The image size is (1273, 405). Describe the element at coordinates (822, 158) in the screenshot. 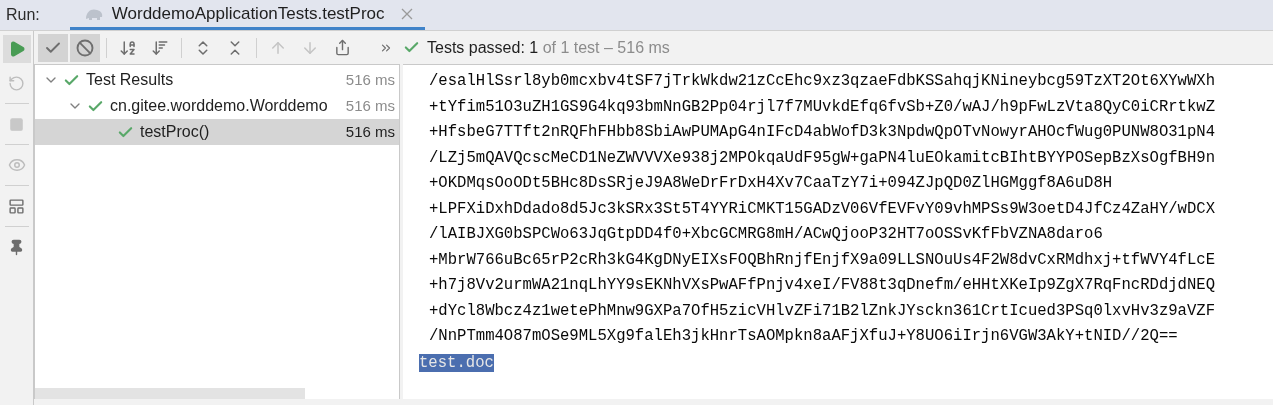

I see `console-line: /LZj5mQAVQcscMeCD1NeZWVVVXe938j2MPOkqaUdF95gW+gaPN4luEOkamitcBIhtBYYPOSepBzXsOgfBH9n` at that location.